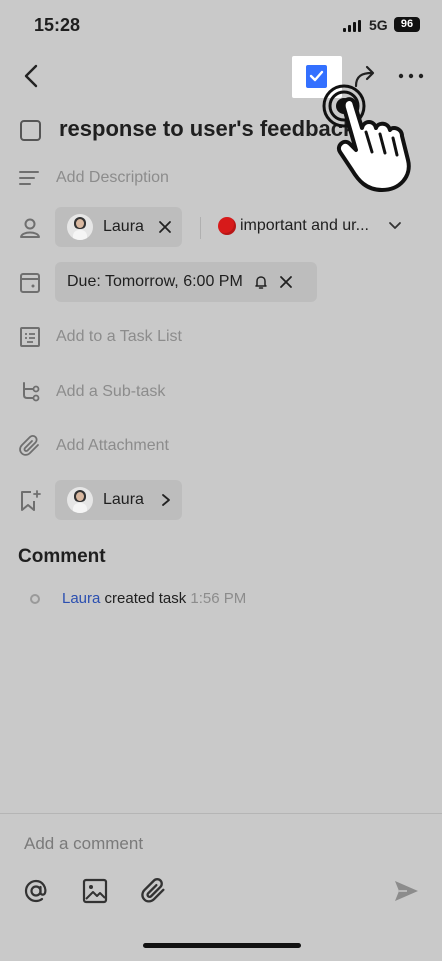  I want to click on due-chip: Due: Tomorrow, 6:00 PM, so click(186, 282).